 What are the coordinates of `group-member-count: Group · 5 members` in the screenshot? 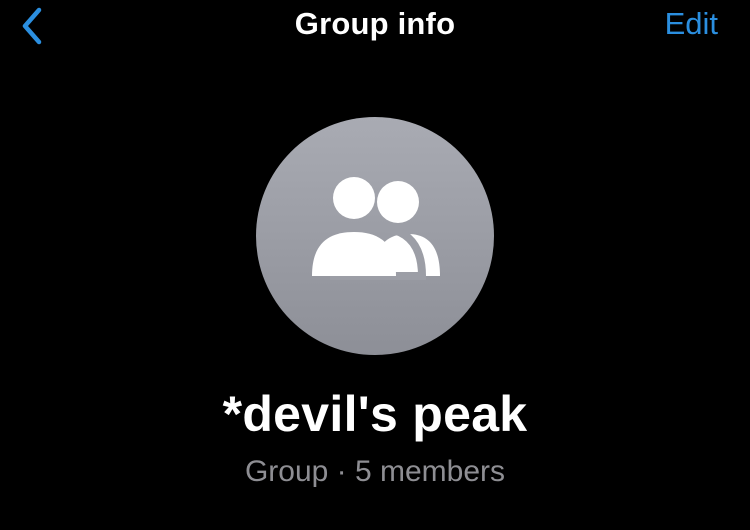 It's located at (375, 471).